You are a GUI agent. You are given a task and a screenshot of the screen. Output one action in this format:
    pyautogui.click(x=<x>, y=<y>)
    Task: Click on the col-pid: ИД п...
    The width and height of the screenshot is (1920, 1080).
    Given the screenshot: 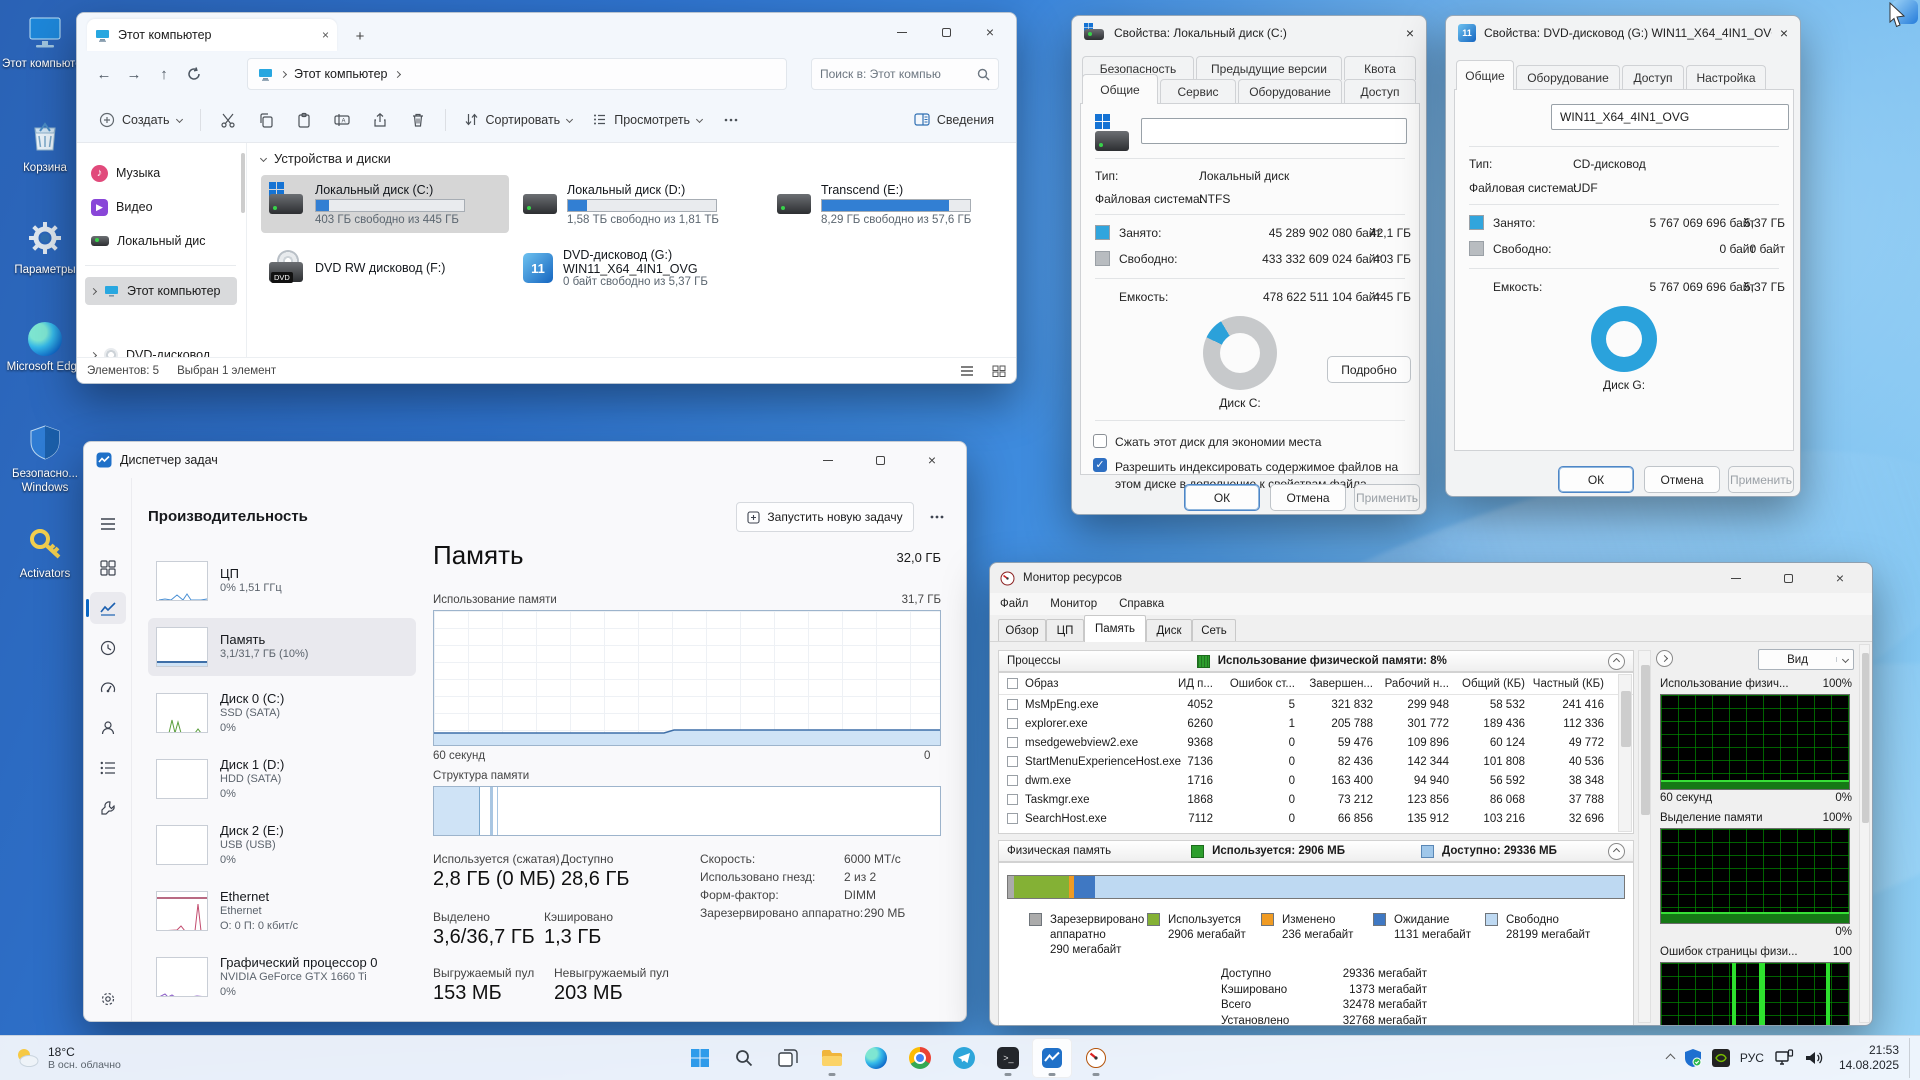 What is the action you would take?
    pyautogui.click(x=1196, y=684)
    